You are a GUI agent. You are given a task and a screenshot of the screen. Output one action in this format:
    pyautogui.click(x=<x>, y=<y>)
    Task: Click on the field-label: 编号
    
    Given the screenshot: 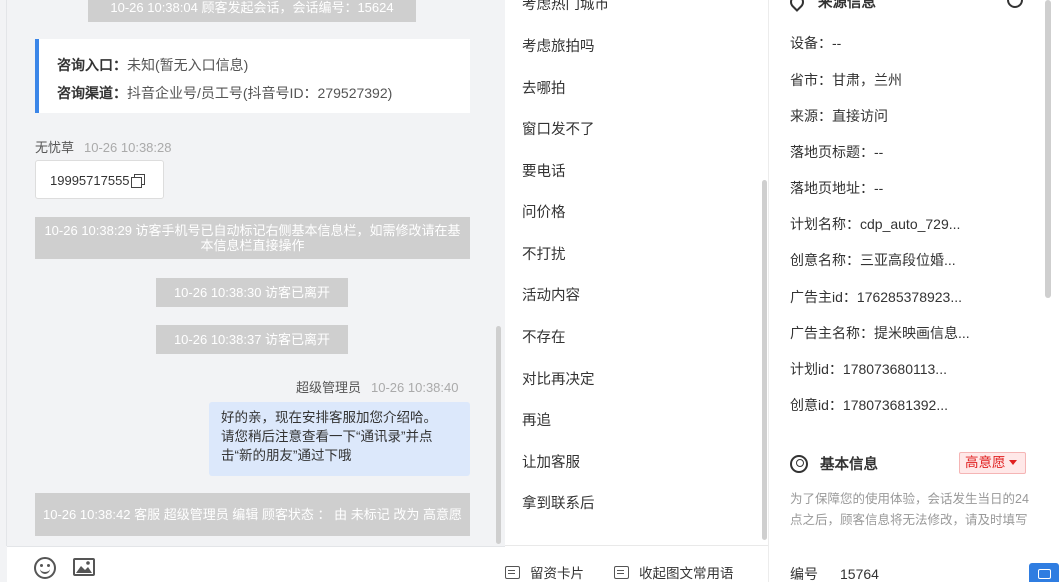 What is the action you would take?
    pyautogui.click(x=804, y=574)
    